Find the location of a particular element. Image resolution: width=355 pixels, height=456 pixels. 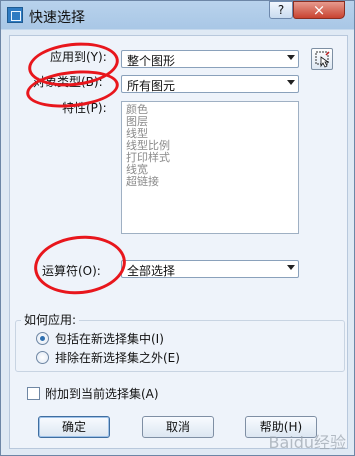

apply-to-select: 整个图形 is located at coordinates (210, 59).